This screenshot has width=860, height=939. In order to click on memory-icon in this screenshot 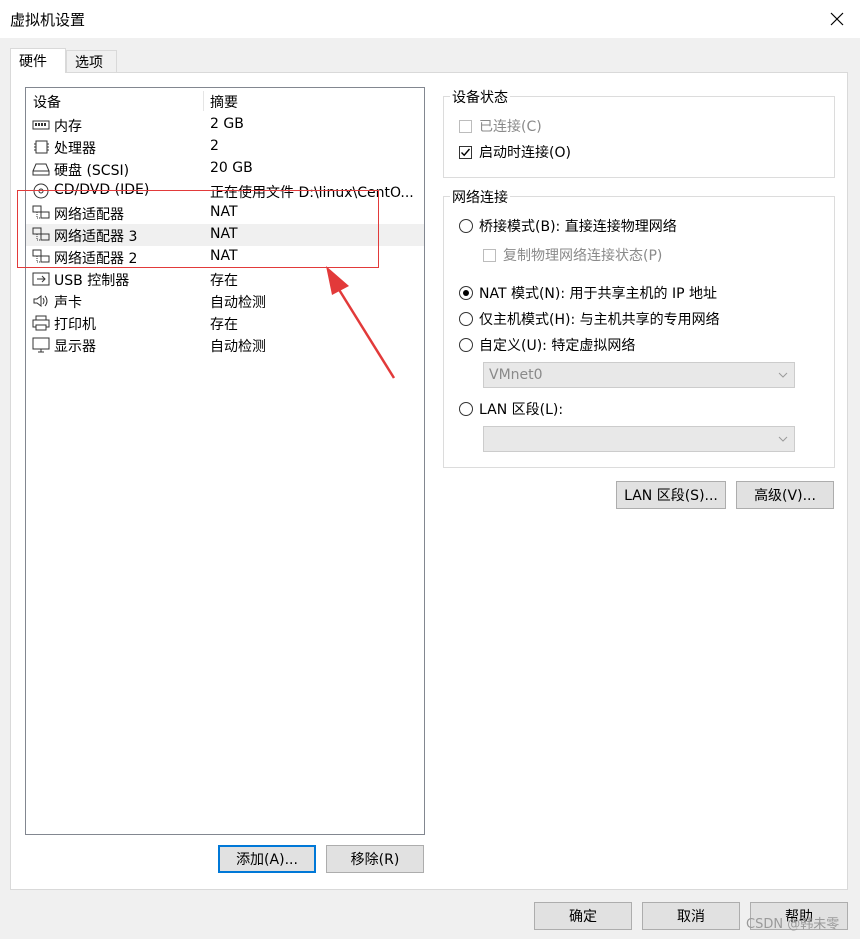, I will do `click(41, 125)`.